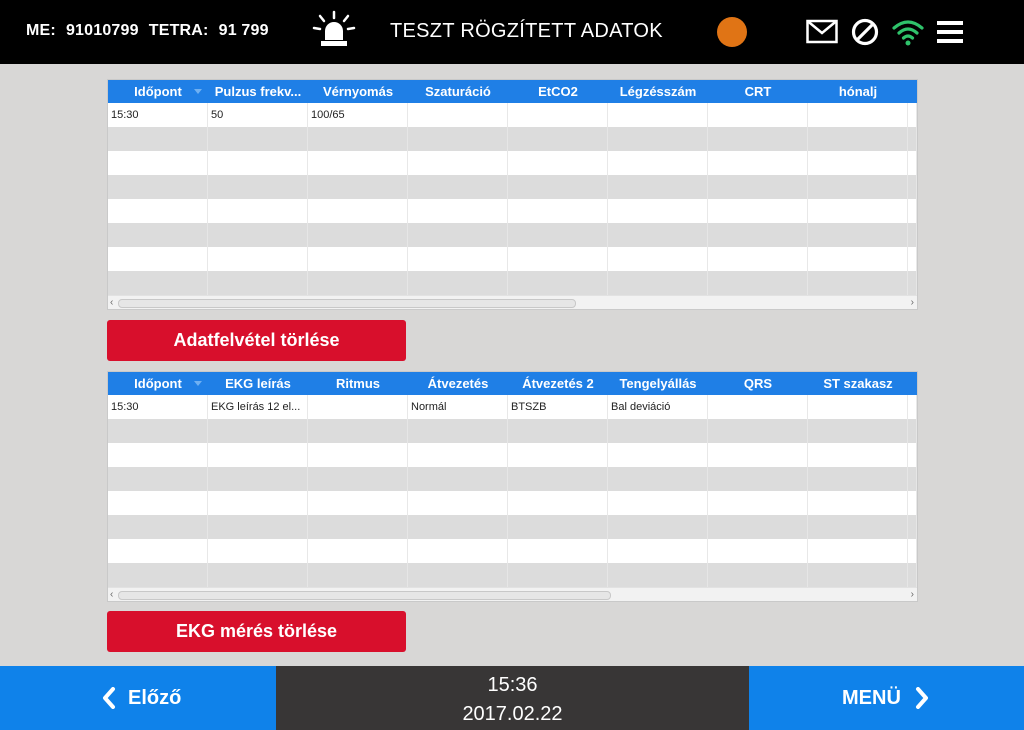  What do you see at coordinates (512, 115) in the screenshot?
I see `table-row: 15:30 50 100/65` at bounding box center [512, 115].